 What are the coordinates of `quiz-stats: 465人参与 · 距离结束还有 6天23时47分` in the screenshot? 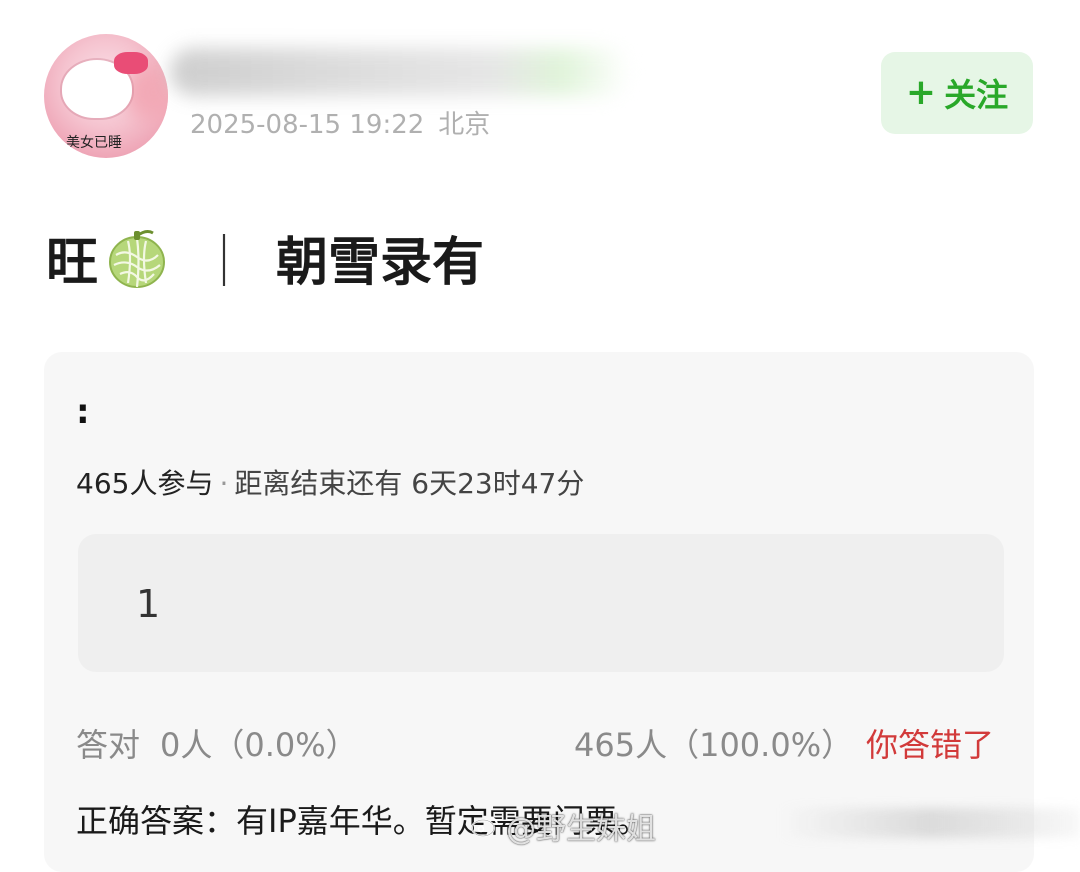 It's located at (330, 482).